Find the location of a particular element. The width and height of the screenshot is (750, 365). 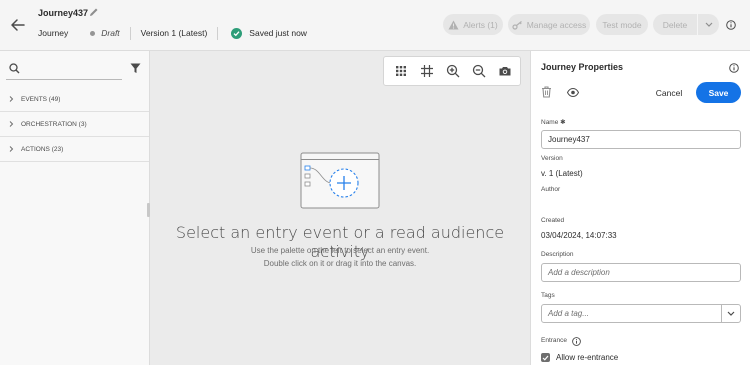

version-label: Version is located at coordinates (552, 158).